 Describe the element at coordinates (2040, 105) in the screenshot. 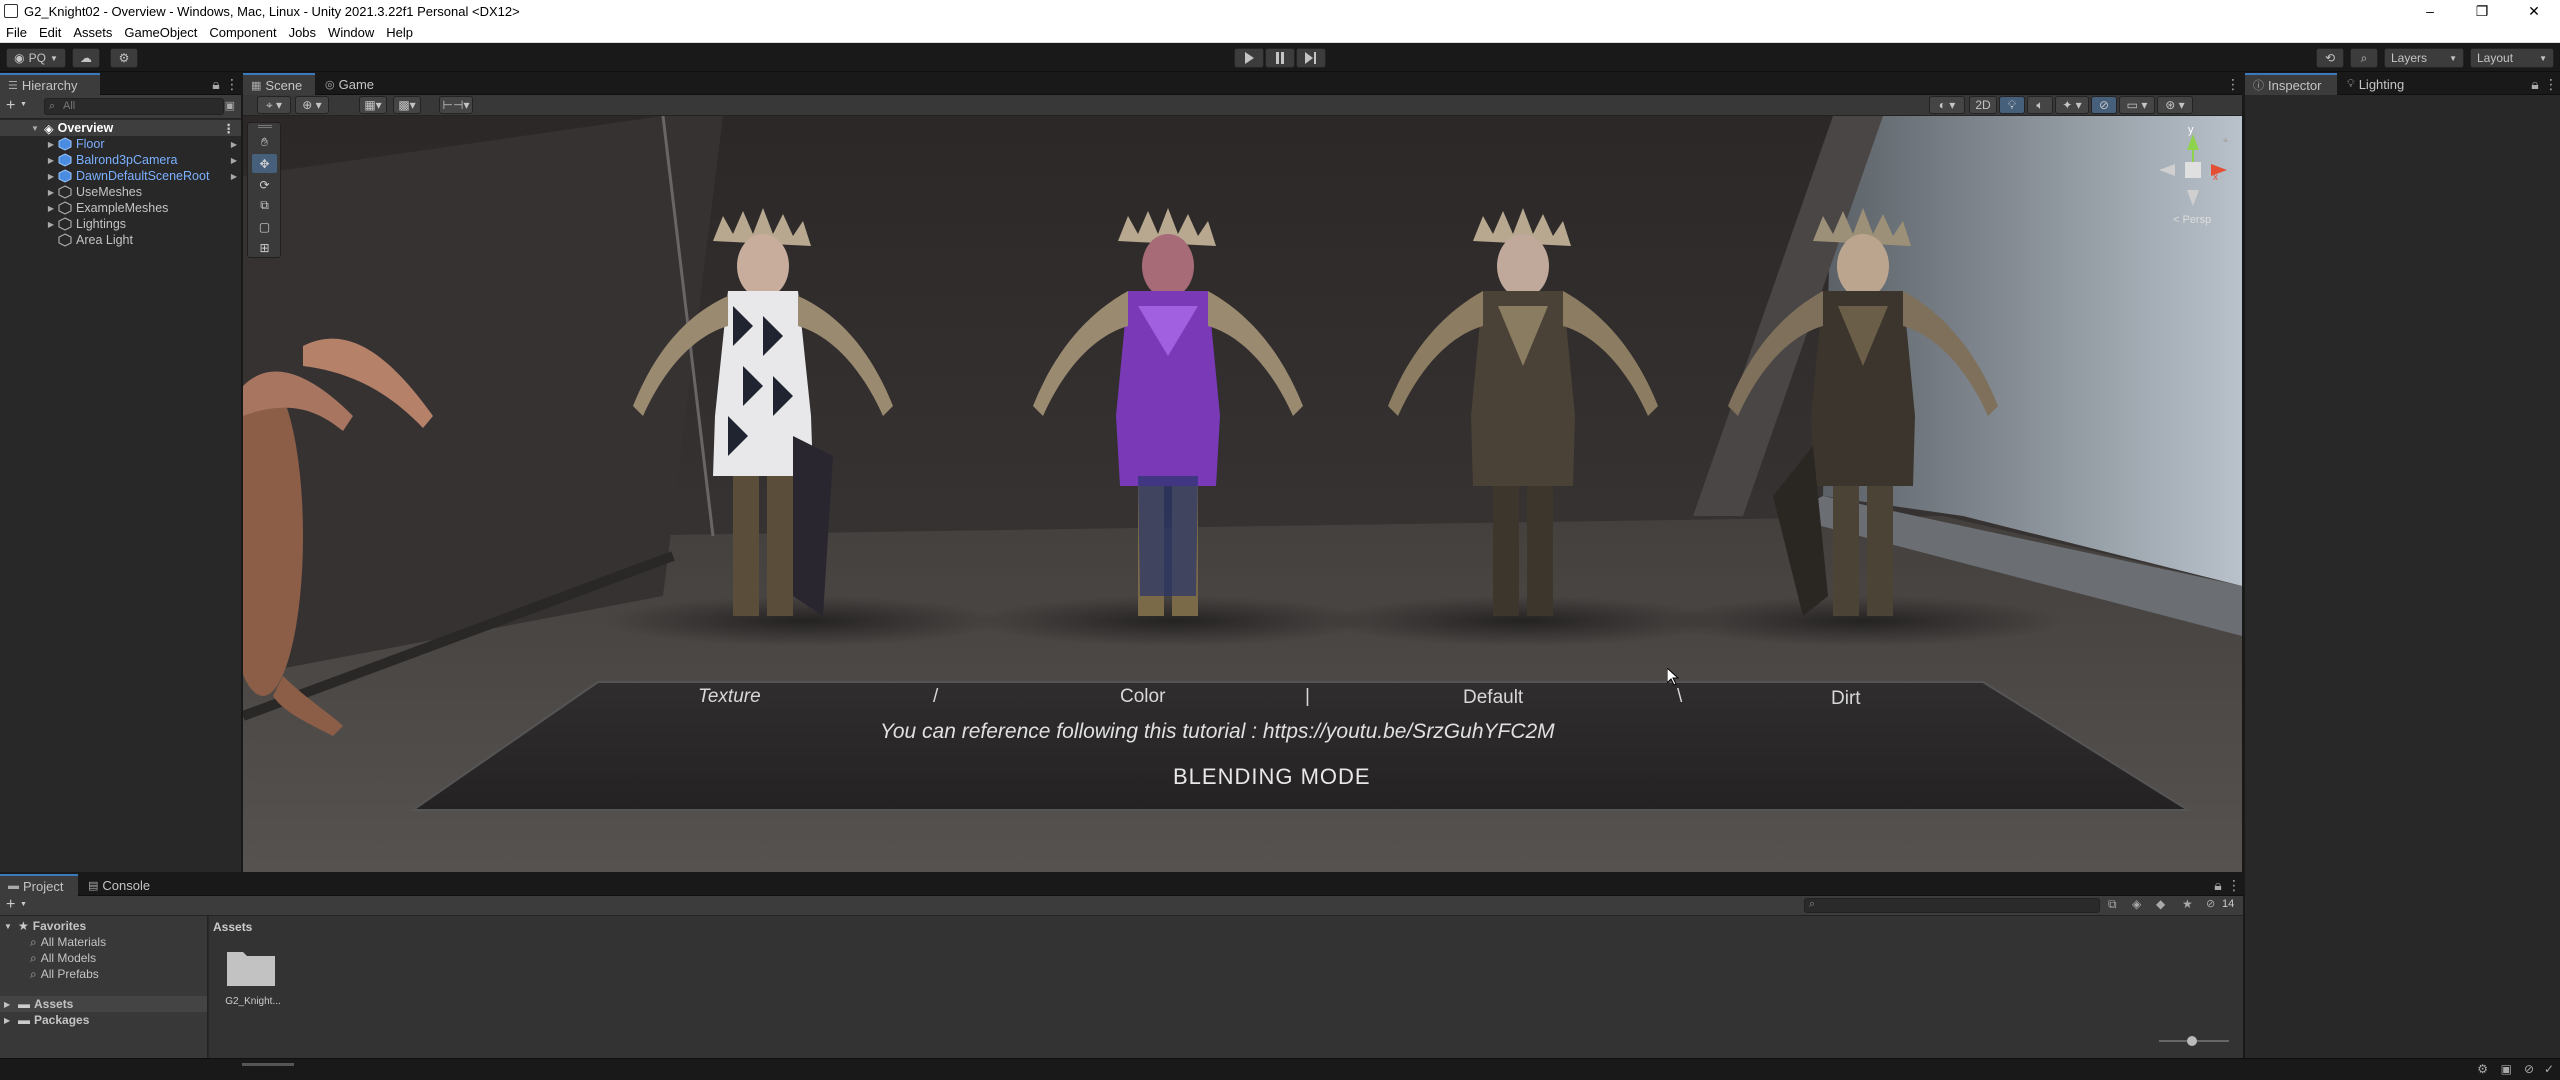

I see `audio-toggle: 🔈︎` at that location.